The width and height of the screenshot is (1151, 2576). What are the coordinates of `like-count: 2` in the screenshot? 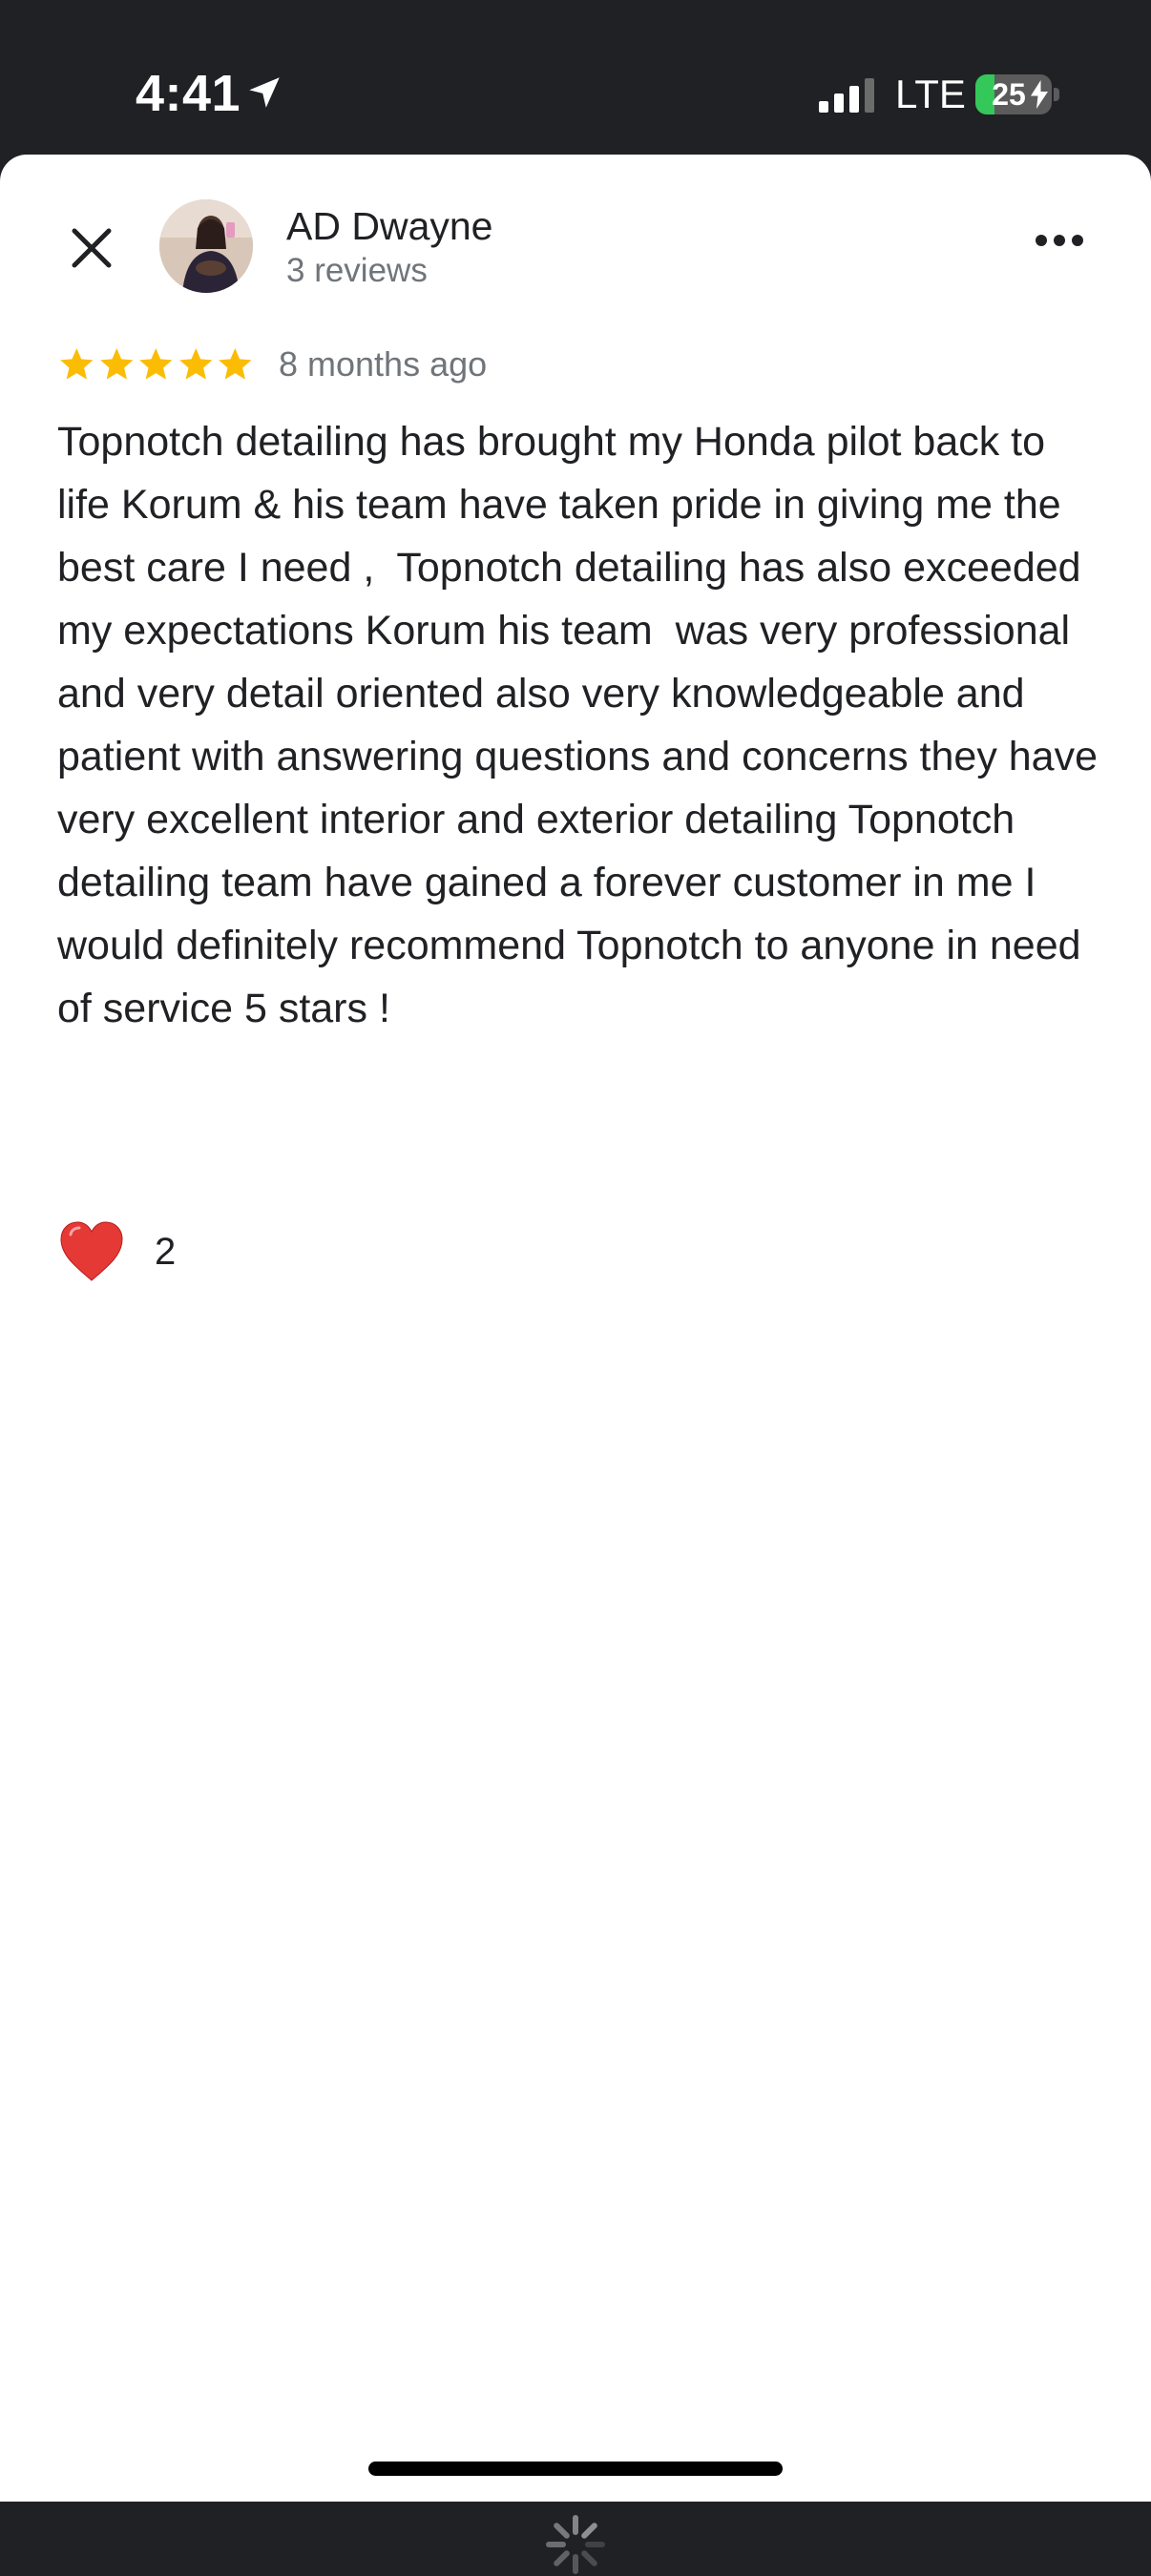 It's located at (166, 1252).